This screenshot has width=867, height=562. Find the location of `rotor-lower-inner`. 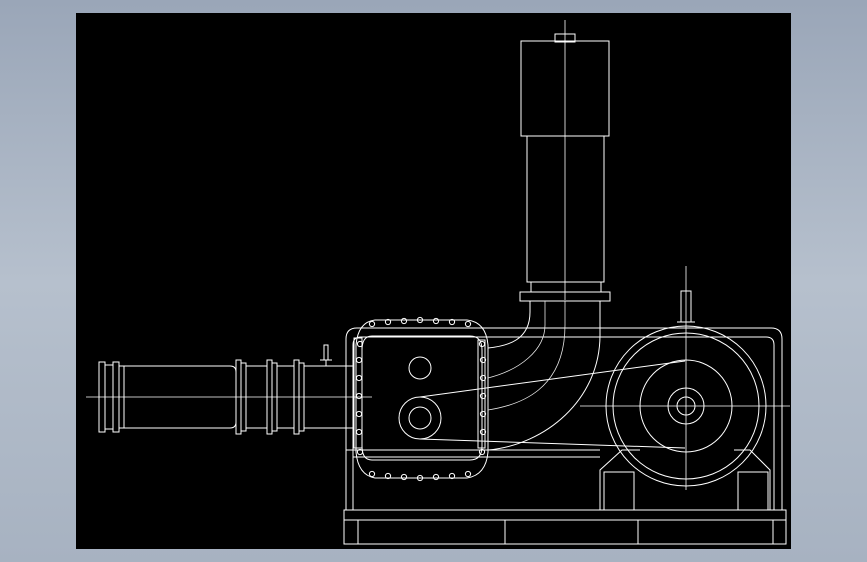

rotor-lower-inner is located at coordinates (420, 418).